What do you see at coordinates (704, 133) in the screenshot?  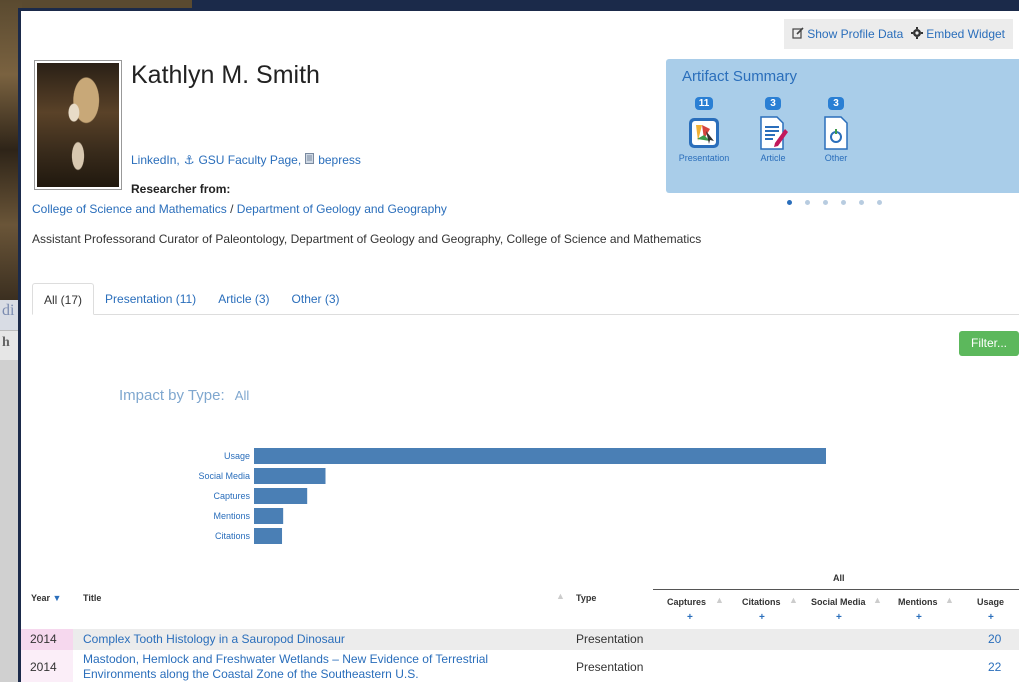 I see `presentation-icon` at bounding box center [704, 133].